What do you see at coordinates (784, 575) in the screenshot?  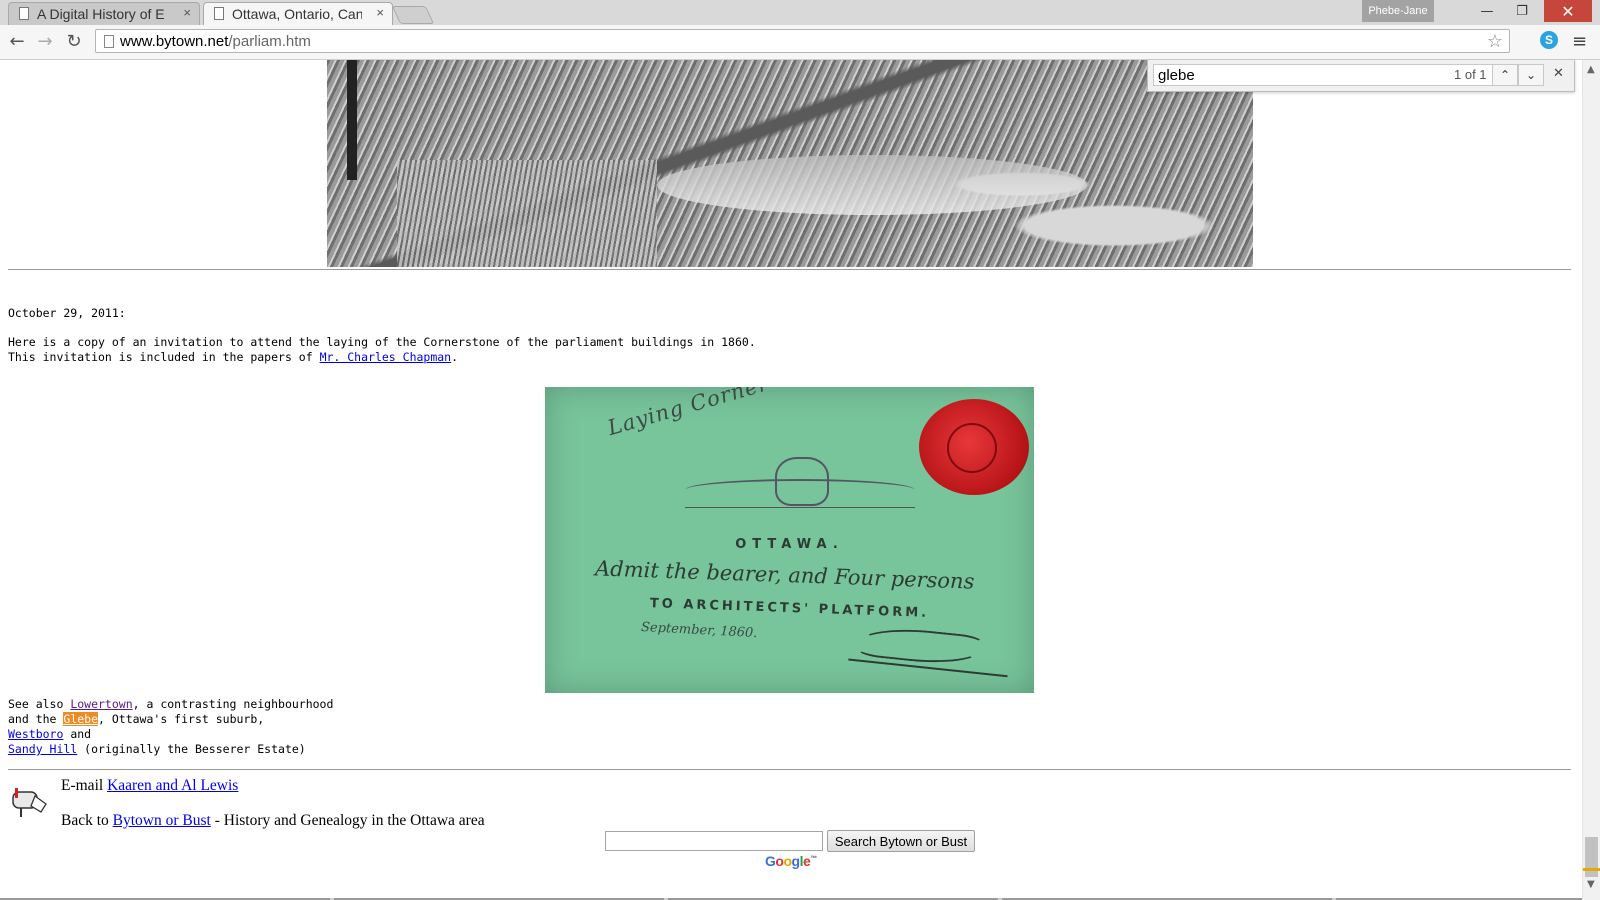 I see `invitation-admit-text: Admit the bearer, and Four persons` at bounding box center [784, 575].